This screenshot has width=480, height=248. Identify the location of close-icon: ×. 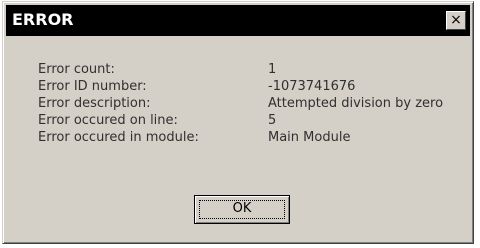
(456, 20).